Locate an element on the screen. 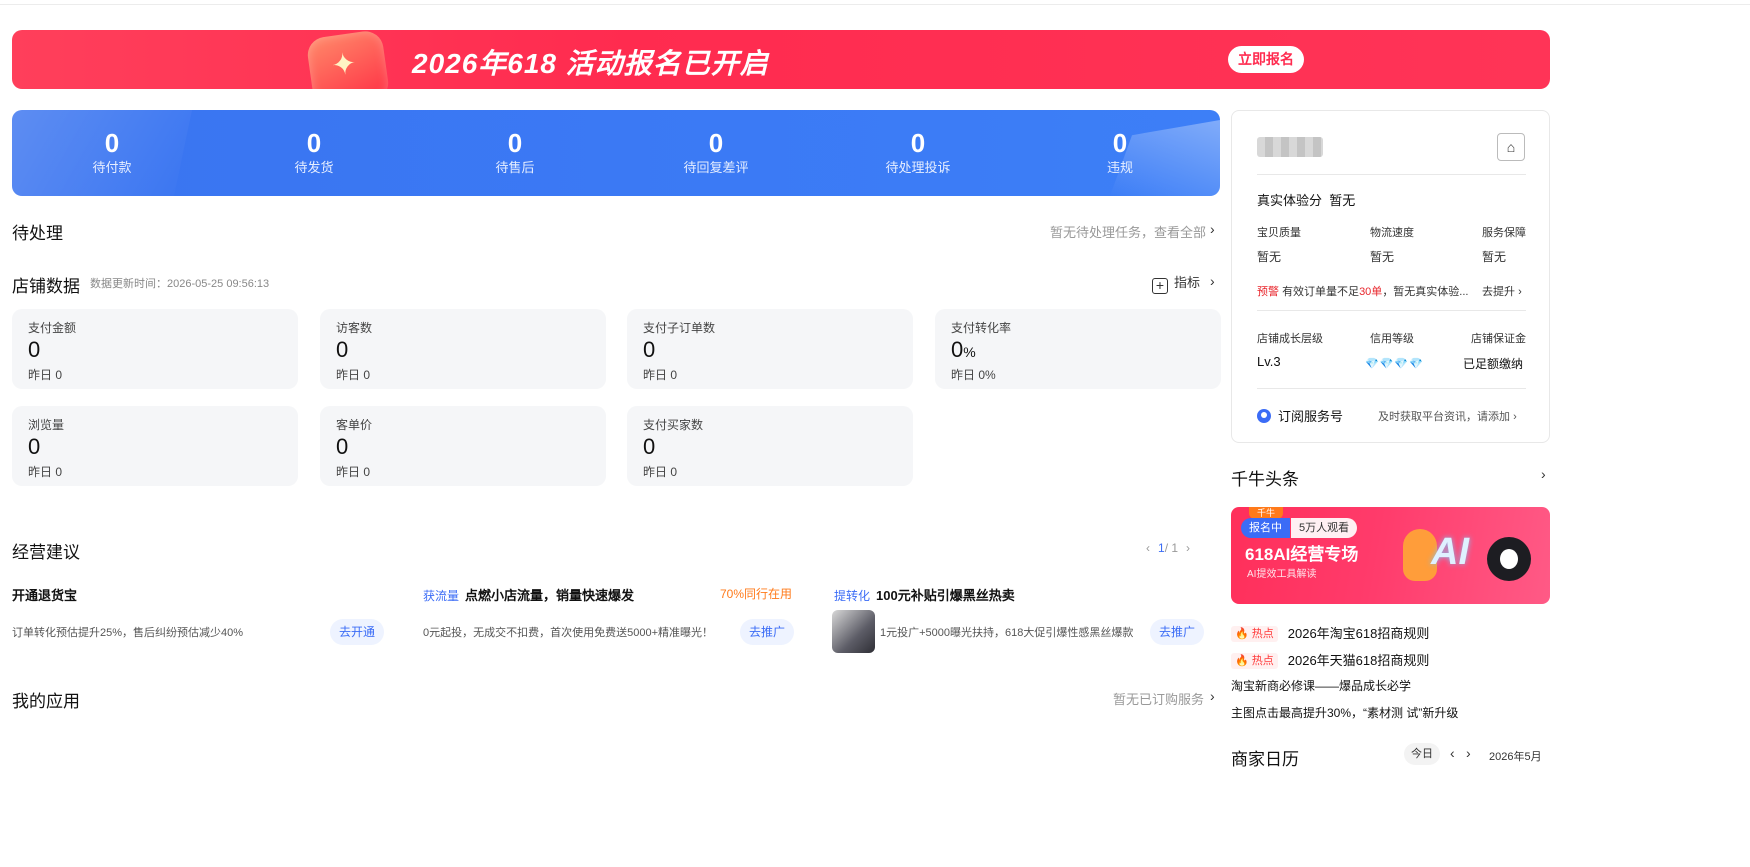  metric-card-paid-suborders: 支付子订单数 0 昨日 0 is located at coordinates (770, 349).